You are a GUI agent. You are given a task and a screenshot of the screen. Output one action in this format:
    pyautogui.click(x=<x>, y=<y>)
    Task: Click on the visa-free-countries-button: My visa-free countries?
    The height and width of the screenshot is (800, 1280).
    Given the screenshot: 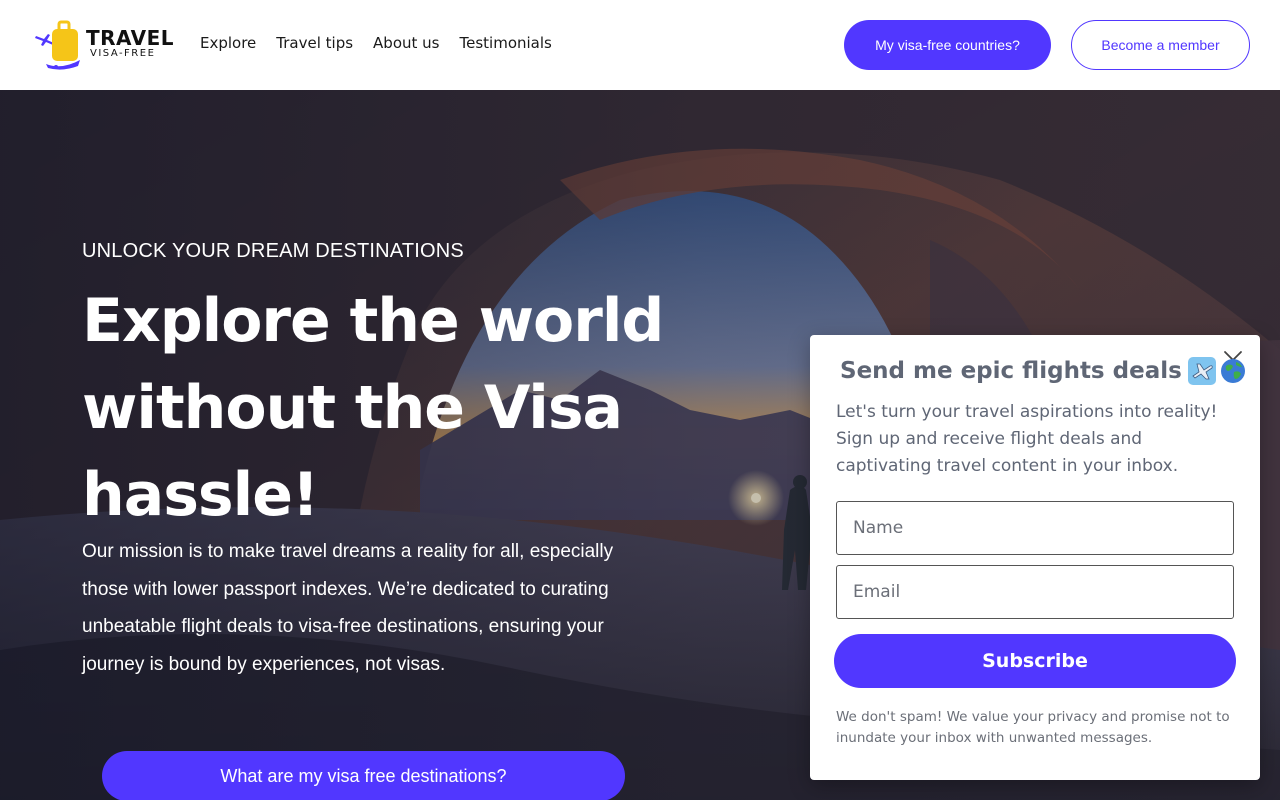 What is the action you would take?
    pyautogui.click(x=947, y=45)
    